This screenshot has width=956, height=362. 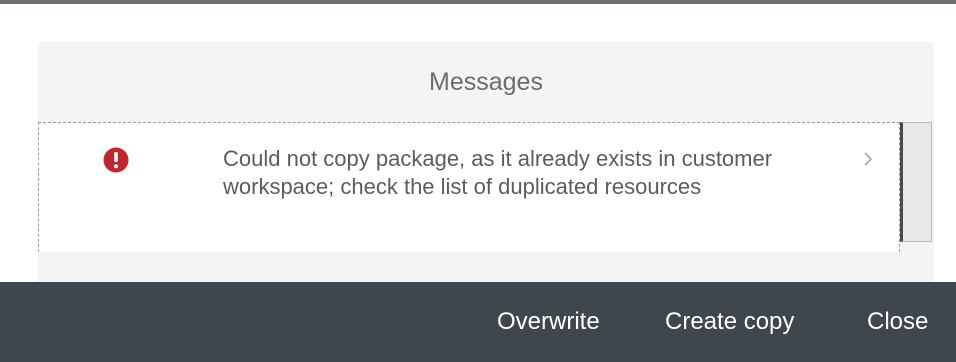 I want to click on overwrite-button: Overwrite, so click(x=548, y=322).